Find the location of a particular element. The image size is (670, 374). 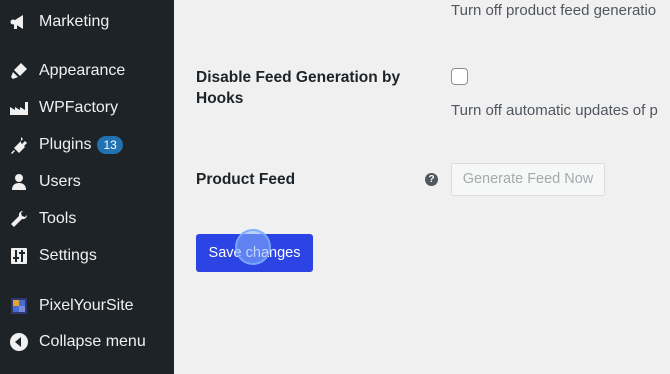

sidebar-item-label: Users is located at coordinates (60, 181).